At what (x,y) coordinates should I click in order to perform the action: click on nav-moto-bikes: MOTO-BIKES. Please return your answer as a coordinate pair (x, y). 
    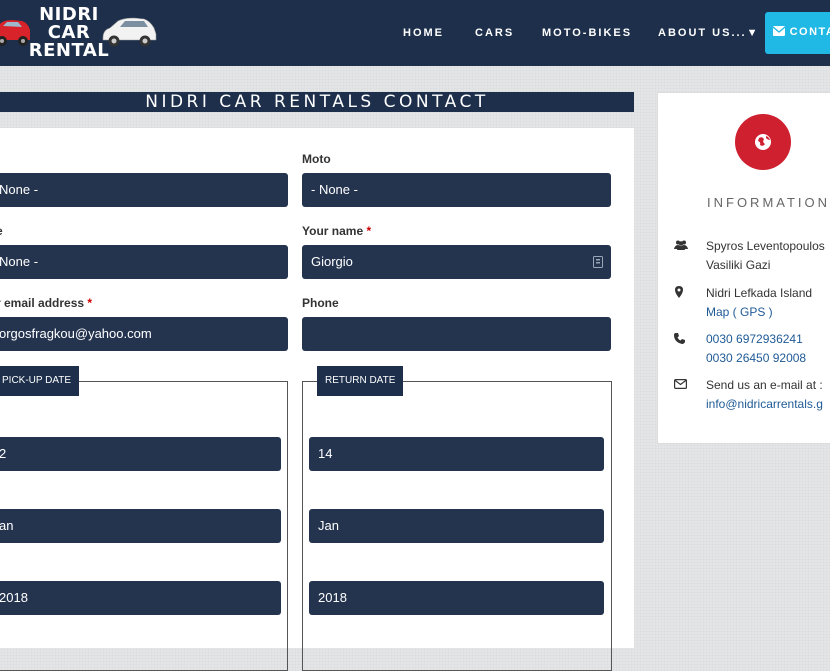
    Looking at the image, I should click on (587, 33).